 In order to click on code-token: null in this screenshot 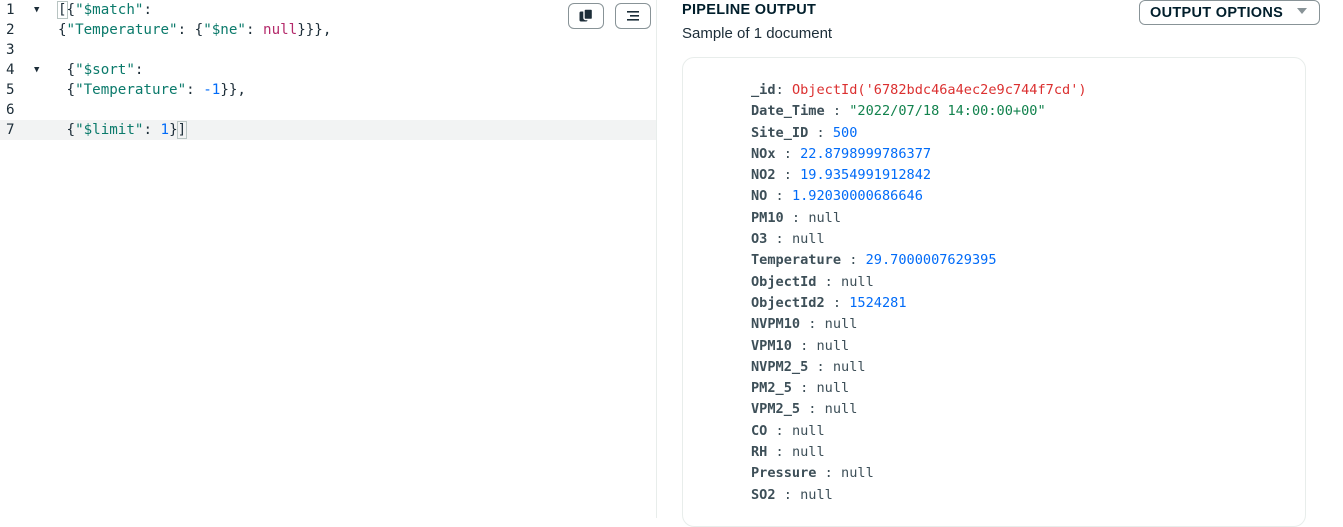, I will do `click(280, 30)`.